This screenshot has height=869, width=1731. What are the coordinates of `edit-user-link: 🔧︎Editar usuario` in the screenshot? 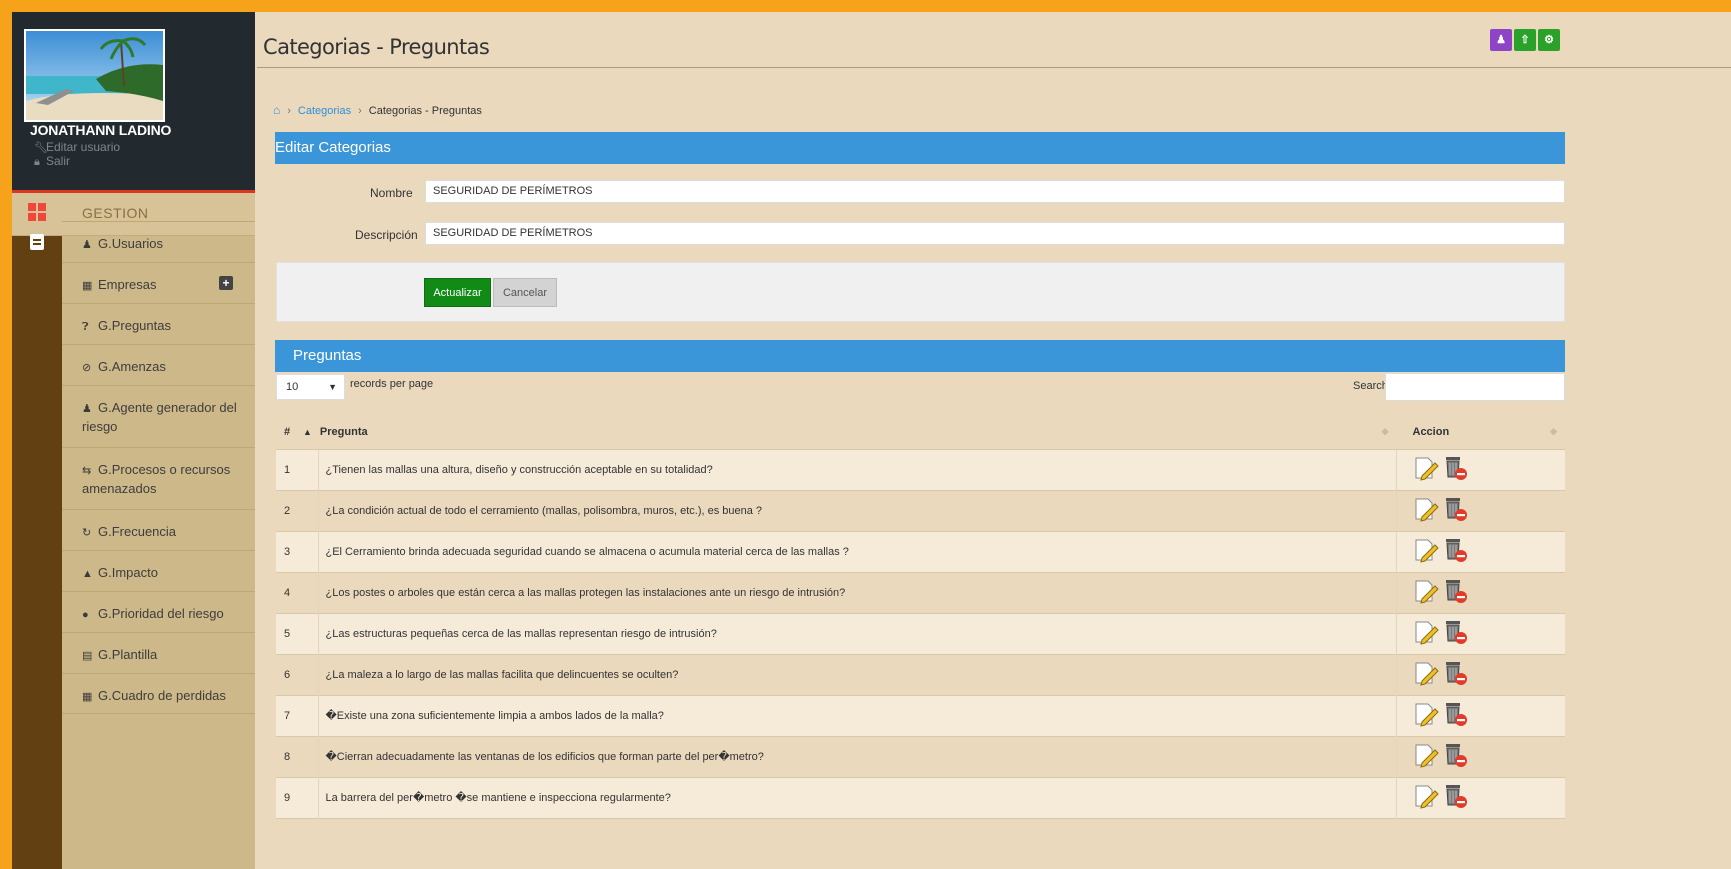 It's located at (77, 147).